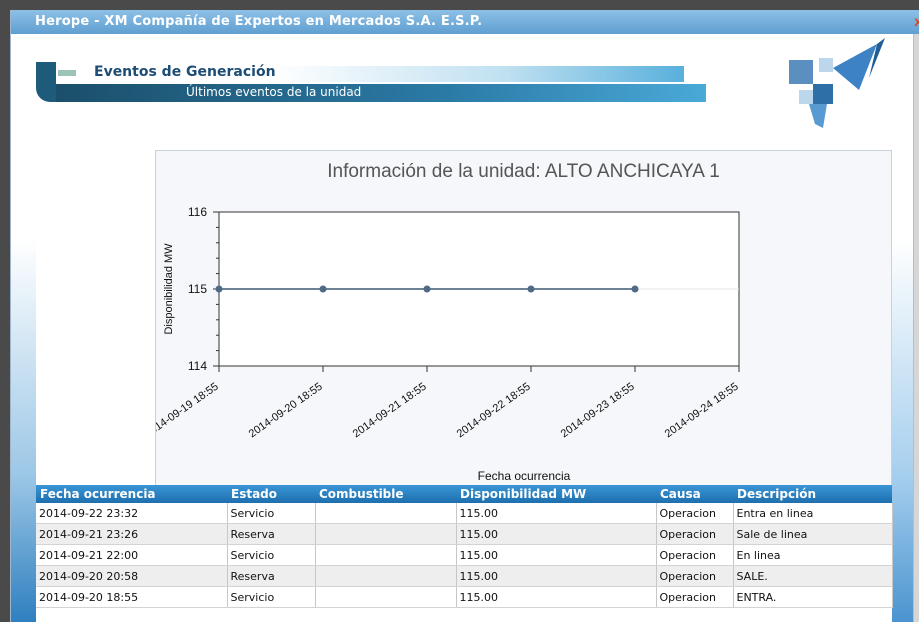 Image resolution: width=919 pixels, height=622 pixels. Describe the element at coordinates (812, 494) in the screenshot. I see `column-header-descripcion: Descripción` at that location.